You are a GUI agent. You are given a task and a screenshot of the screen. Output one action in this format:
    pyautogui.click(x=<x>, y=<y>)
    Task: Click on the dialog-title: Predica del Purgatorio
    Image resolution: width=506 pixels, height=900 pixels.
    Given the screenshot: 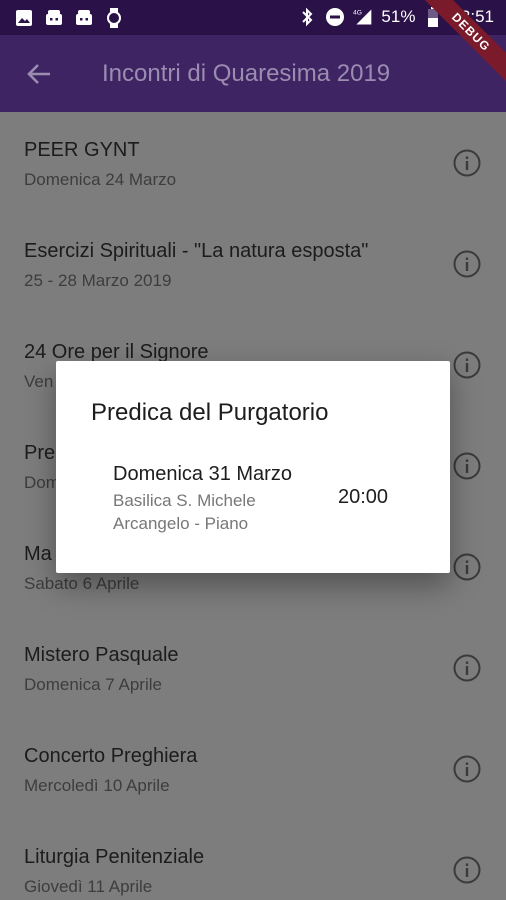 What is the action you would take?
    pyautogui.click(x=210, y=412)
    